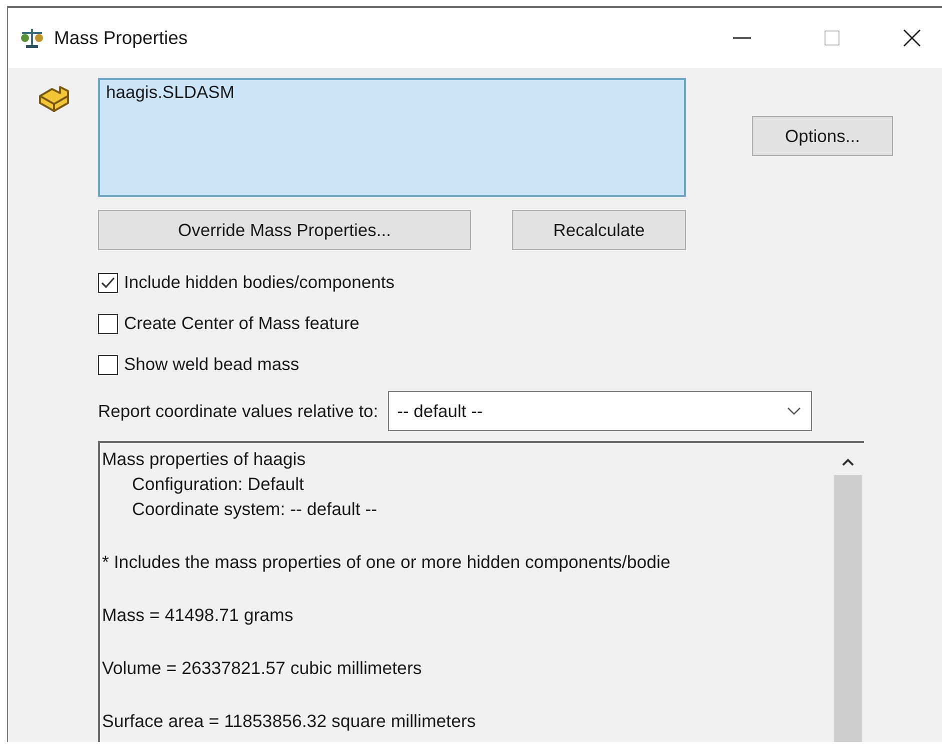  What do you see at coordinates (198, 615) in the screenshot?
I see `report-line: Mass = 41498.71 grams` at bounding box center [198, 615].